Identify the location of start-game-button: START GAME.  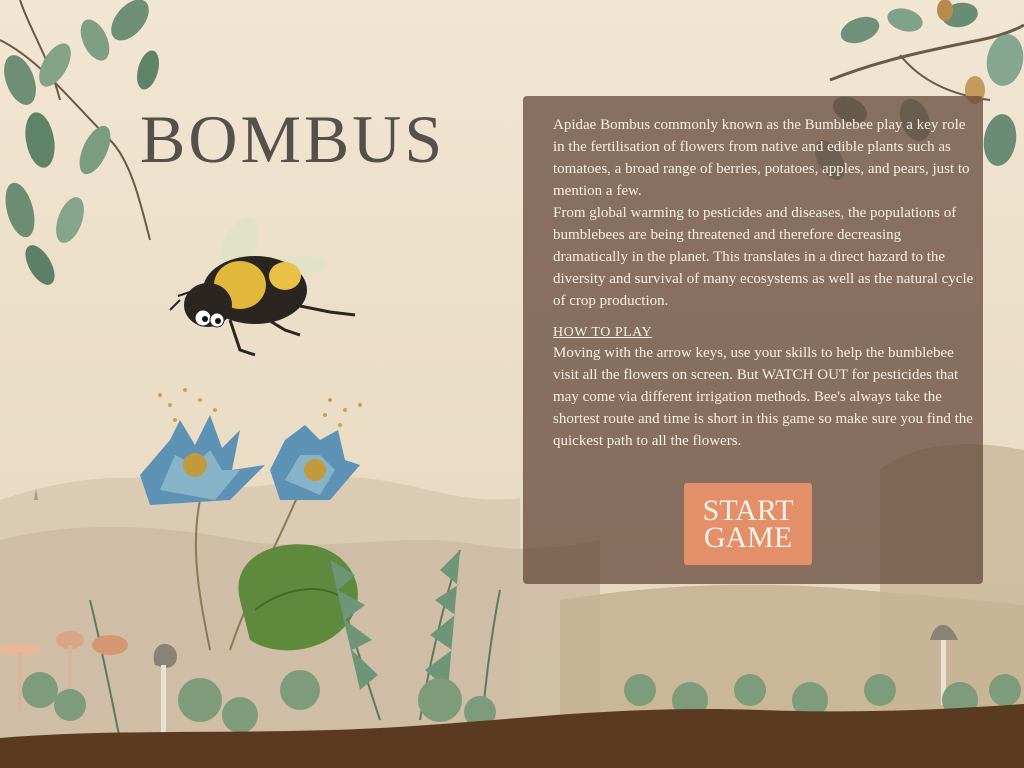
(748, 524).